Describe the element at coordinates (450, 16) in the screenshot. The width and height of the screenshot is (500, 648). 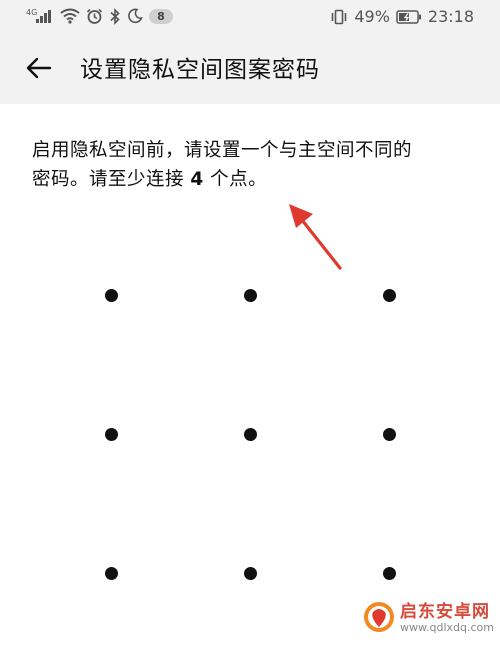
I see `clock: 23:18` at that location.